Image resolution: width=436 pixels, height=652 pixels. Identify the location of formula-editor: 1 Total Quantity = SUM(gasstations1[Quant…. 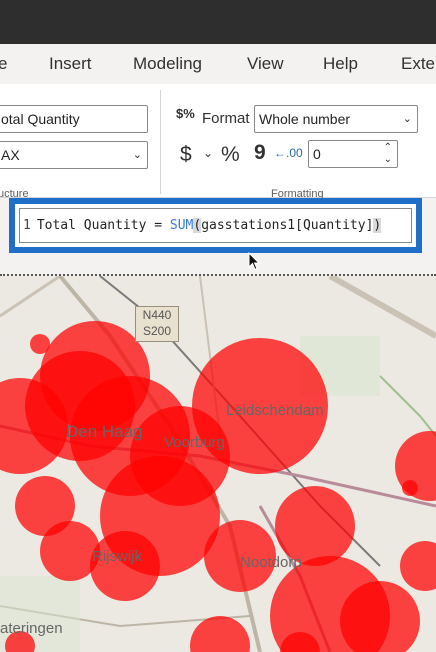
(215, 225).